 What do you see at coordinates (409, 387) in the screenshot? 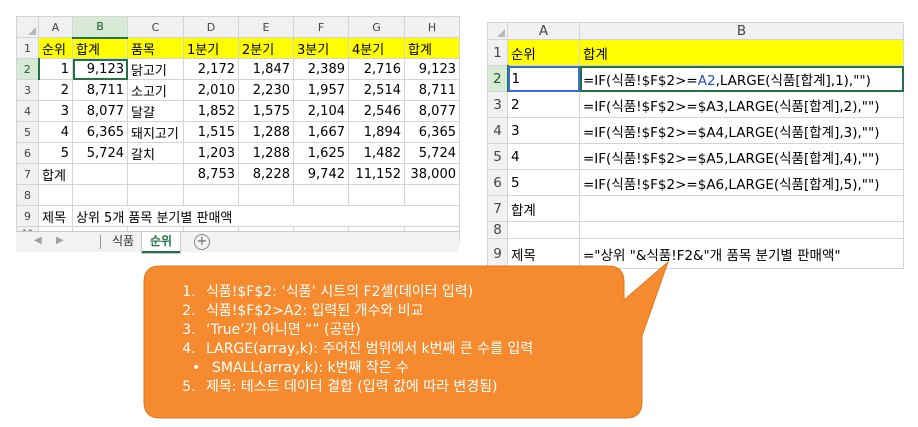
I see `callout-item: 제목: 테스트 데이터 결합 (입력 값에 따라 변경됨)` at bounding box center [409, 387].